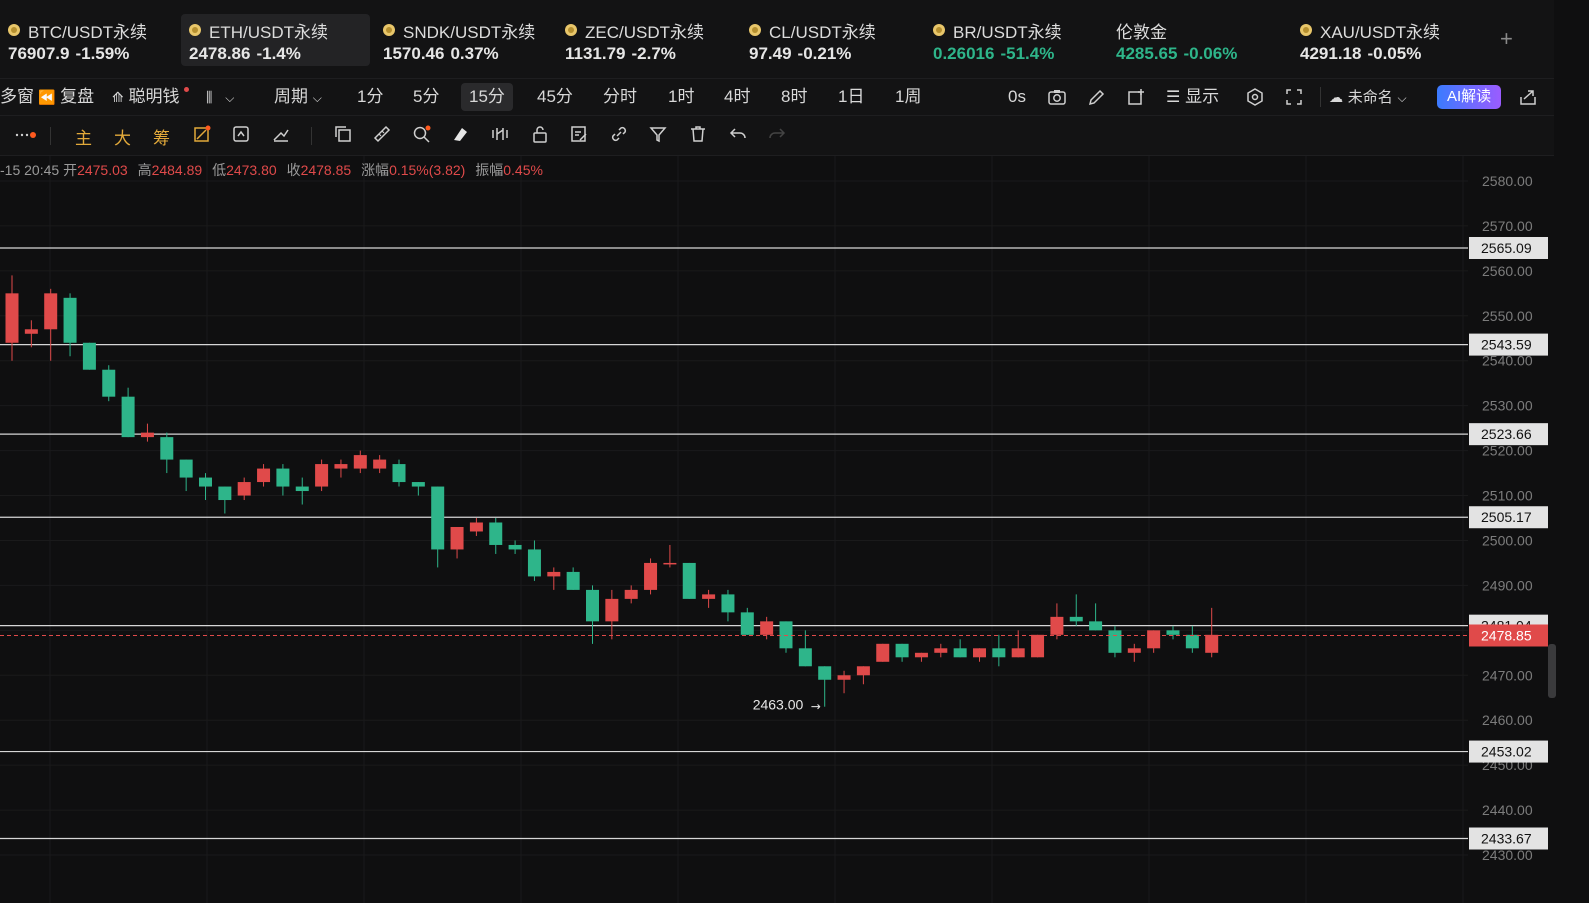 The image size is (1589, 903). Describe the element at coordinates (794, 97) in the screenshot. I see `interval-7: 8时` at that location.